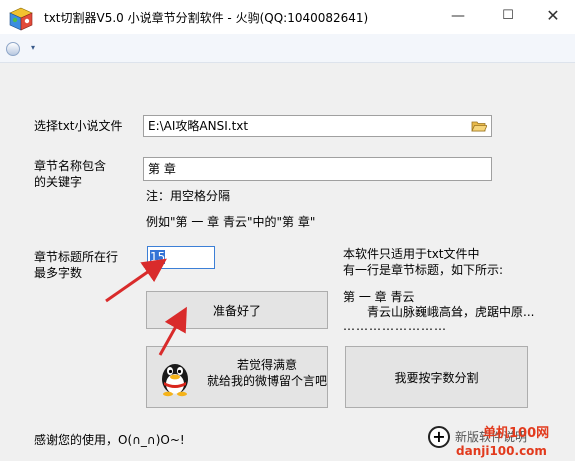  I want to click on menu-orb-icon, so click(13, 49).